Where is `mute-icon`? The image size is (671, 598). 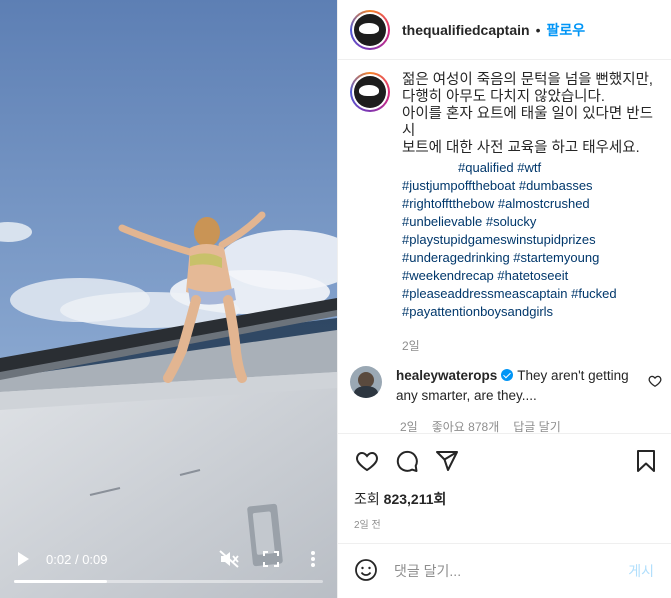
mute-icon is located at coordinates (229, 559).